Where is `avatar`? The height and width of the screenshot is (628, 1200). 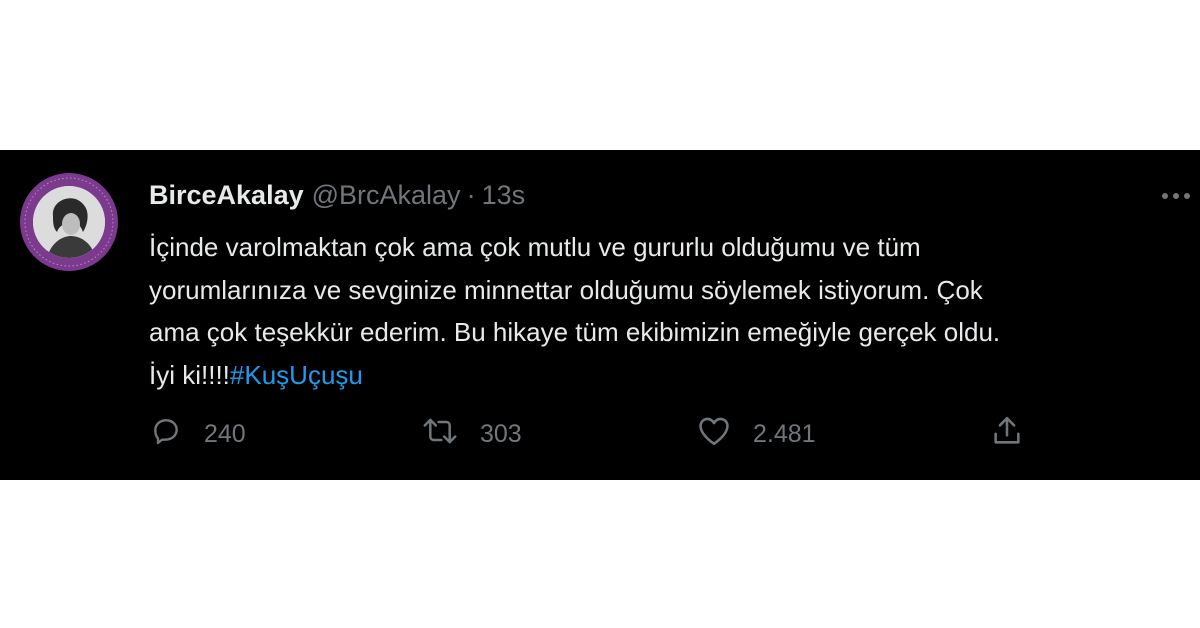
avatar is located at coordinates (69, 222).